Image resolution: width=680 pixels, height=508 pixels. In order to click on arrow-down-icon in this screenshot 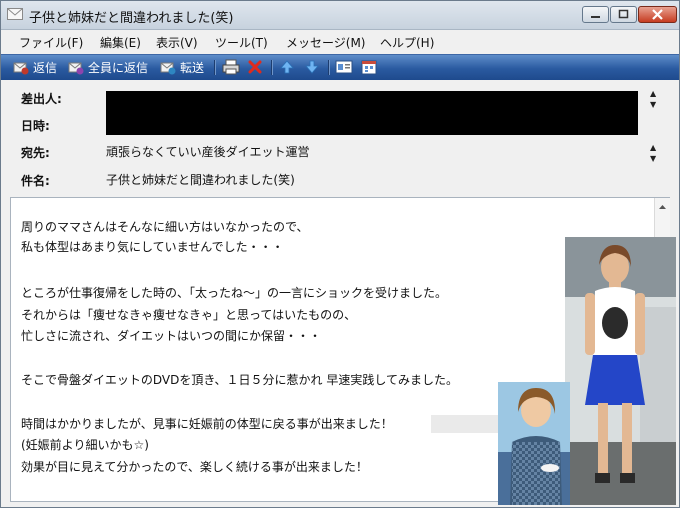, I will do `click(312, 67)`.